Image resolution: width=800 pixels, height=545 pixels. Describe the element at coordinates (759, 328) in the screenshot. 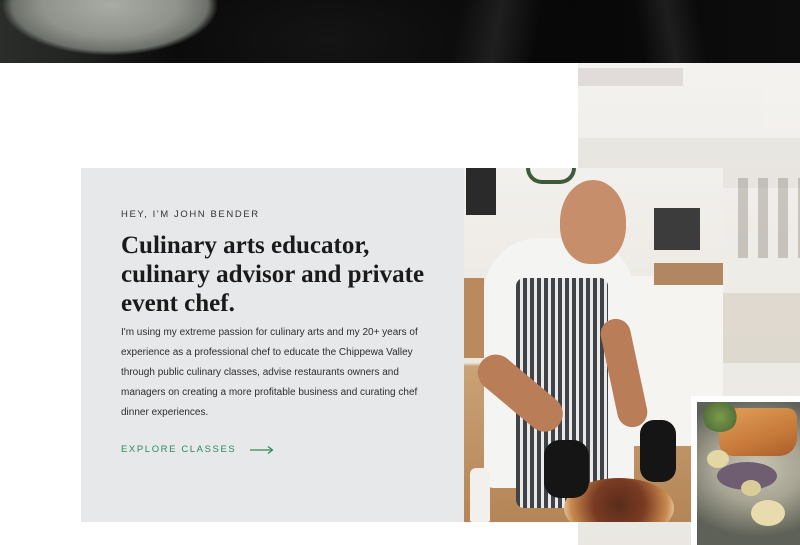

I see `background-tray` at that location.